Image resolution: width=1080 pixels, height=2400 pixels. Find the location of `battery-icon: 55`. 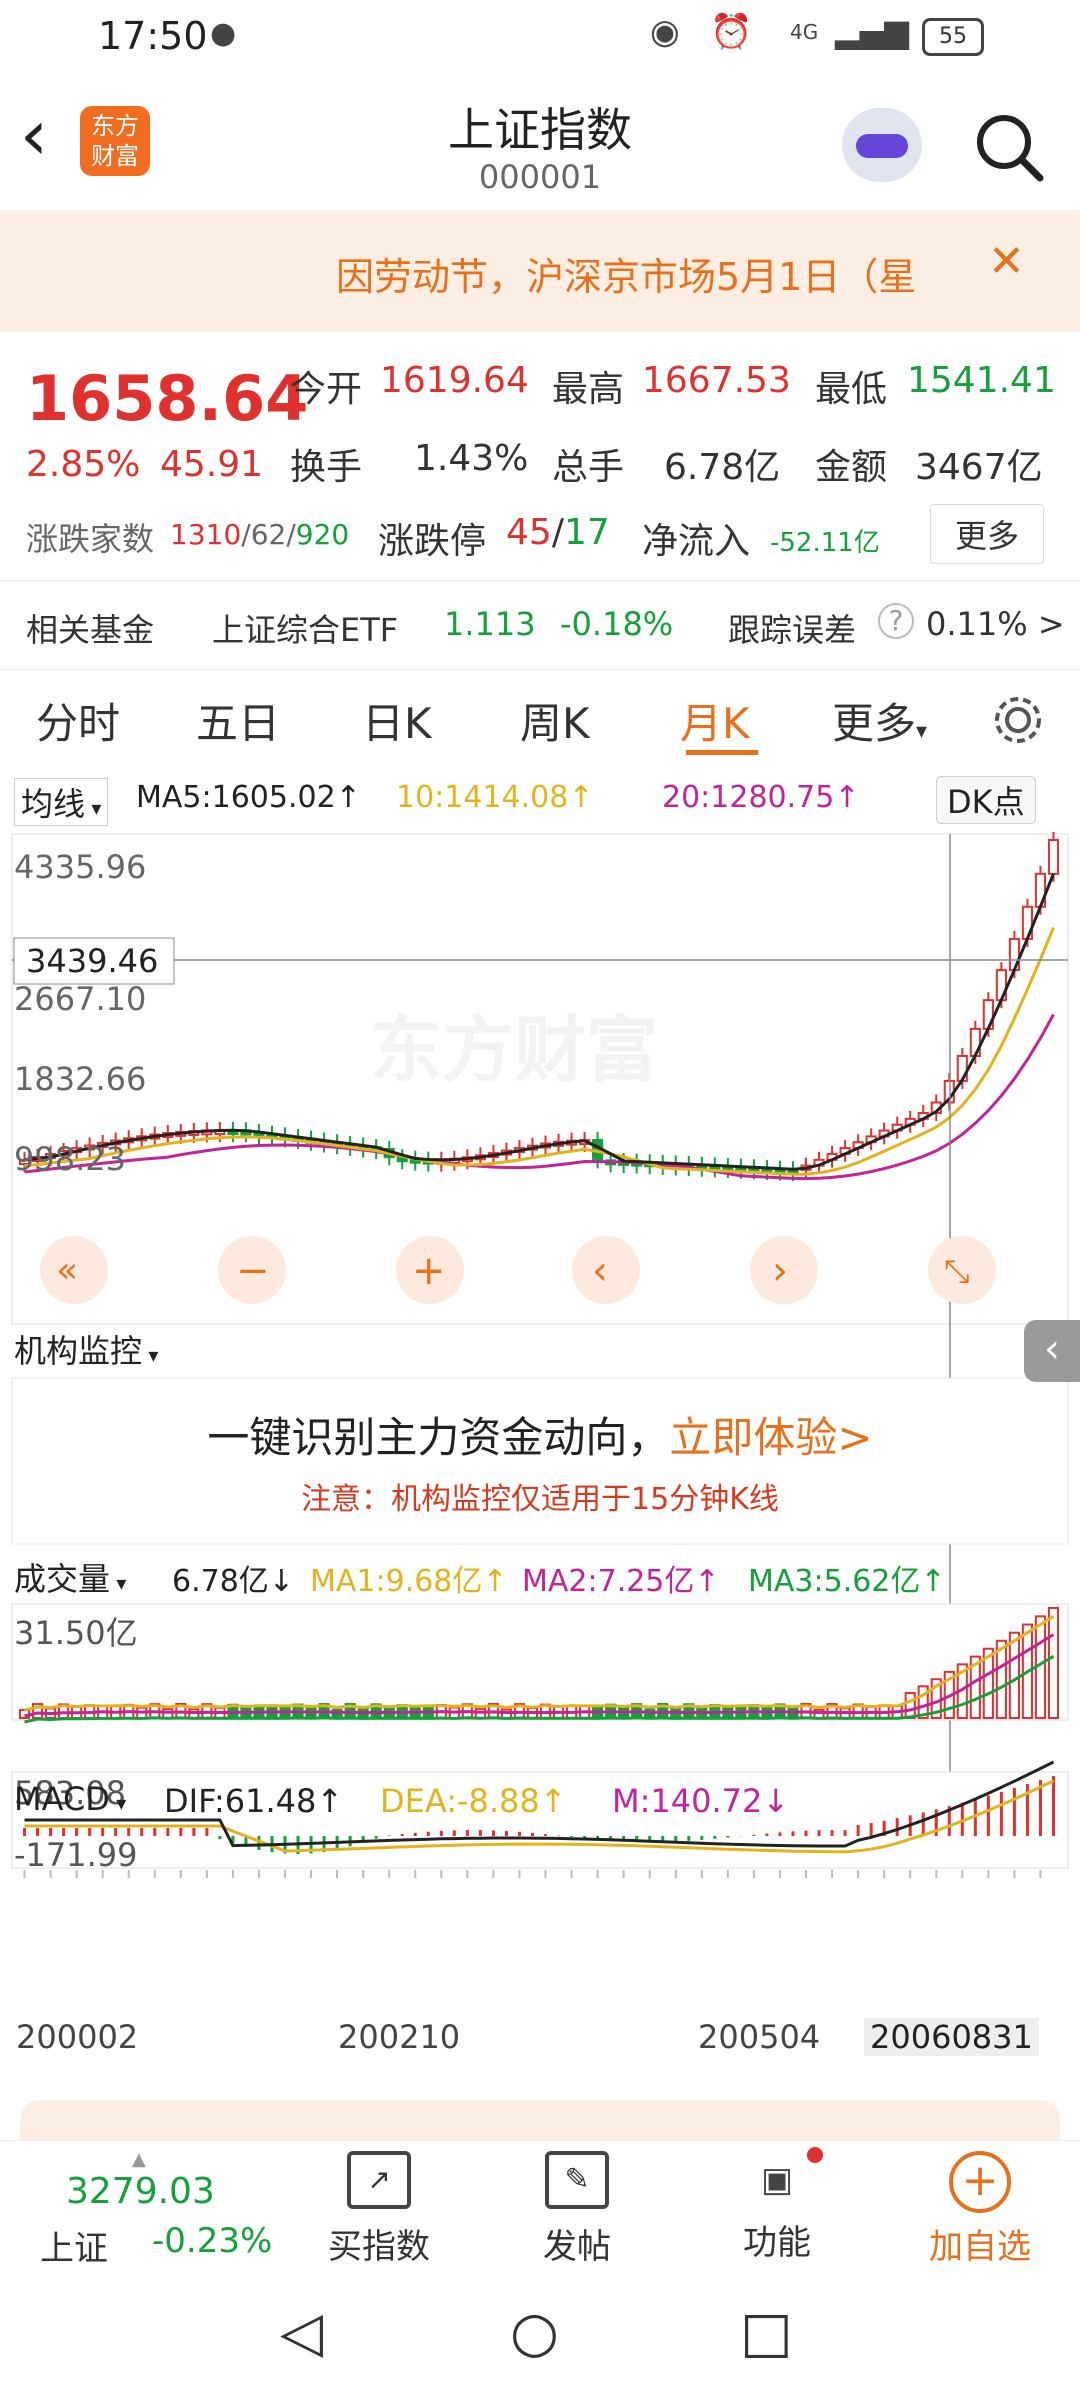

battery-icon: 55 is located at coordinates (953, 37).